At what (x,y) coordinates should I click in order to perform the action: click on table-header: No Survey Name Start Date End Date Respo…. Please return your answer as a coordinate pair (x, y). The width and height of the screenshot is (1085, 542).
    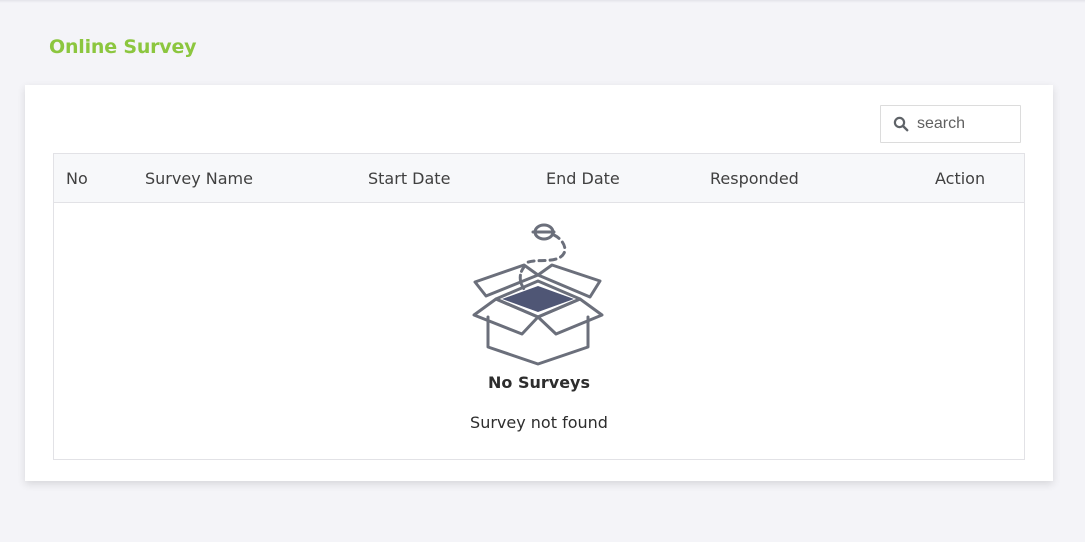
    Looking at the image, I should click on (539, 178).